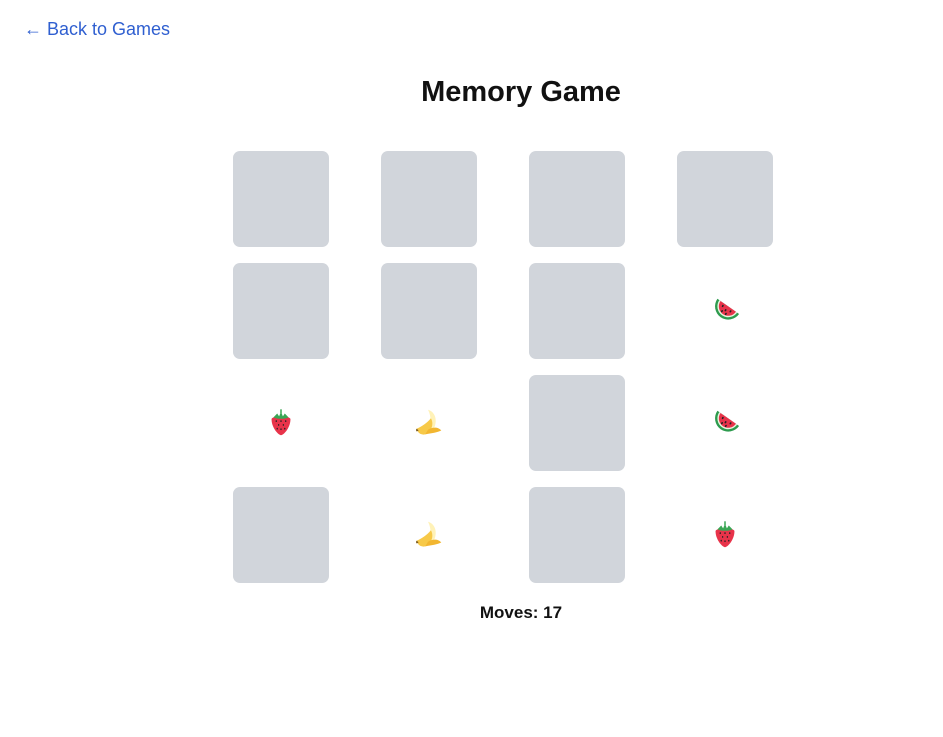 The width and height of the screenshot is (943, 737). Describe the element at coordinates (521, 612) in the screenshot. I see `moves-counter: Moves: 17` at that location.